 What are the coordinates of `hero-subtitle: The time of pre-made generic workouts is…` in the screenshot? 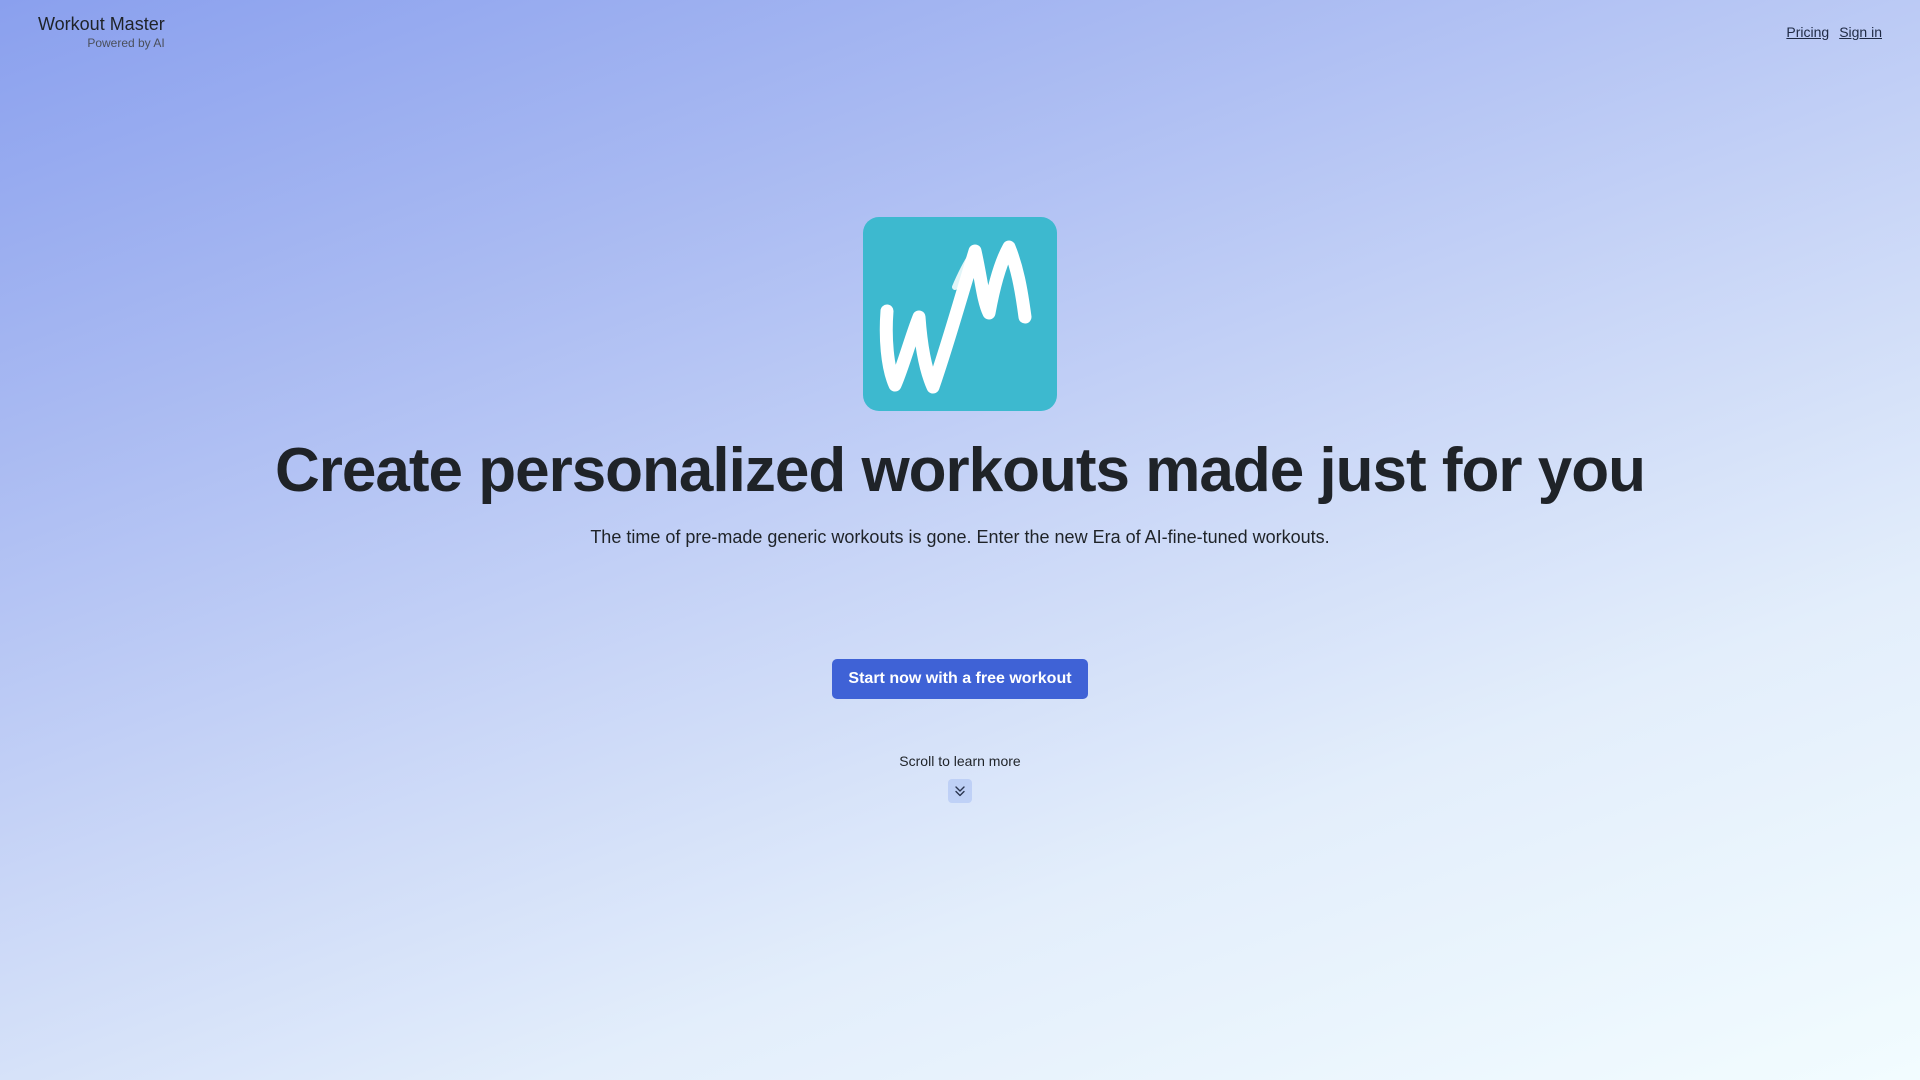 It's located at (960, 537).